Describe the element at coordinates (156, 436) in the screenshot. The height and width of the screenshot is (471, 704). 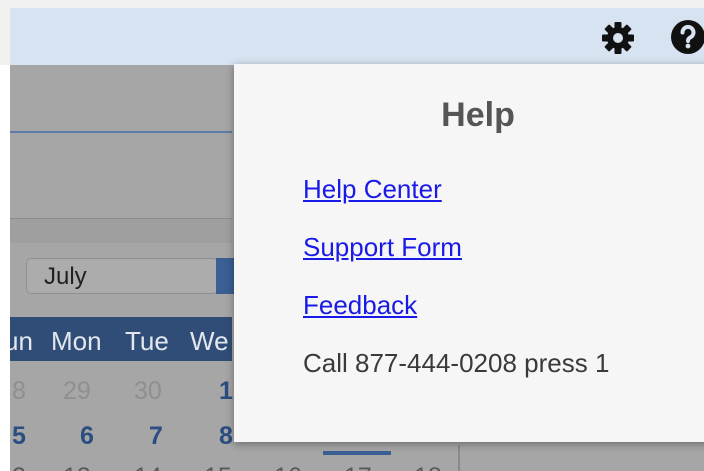
I see `calendar-day: 7` at that location.